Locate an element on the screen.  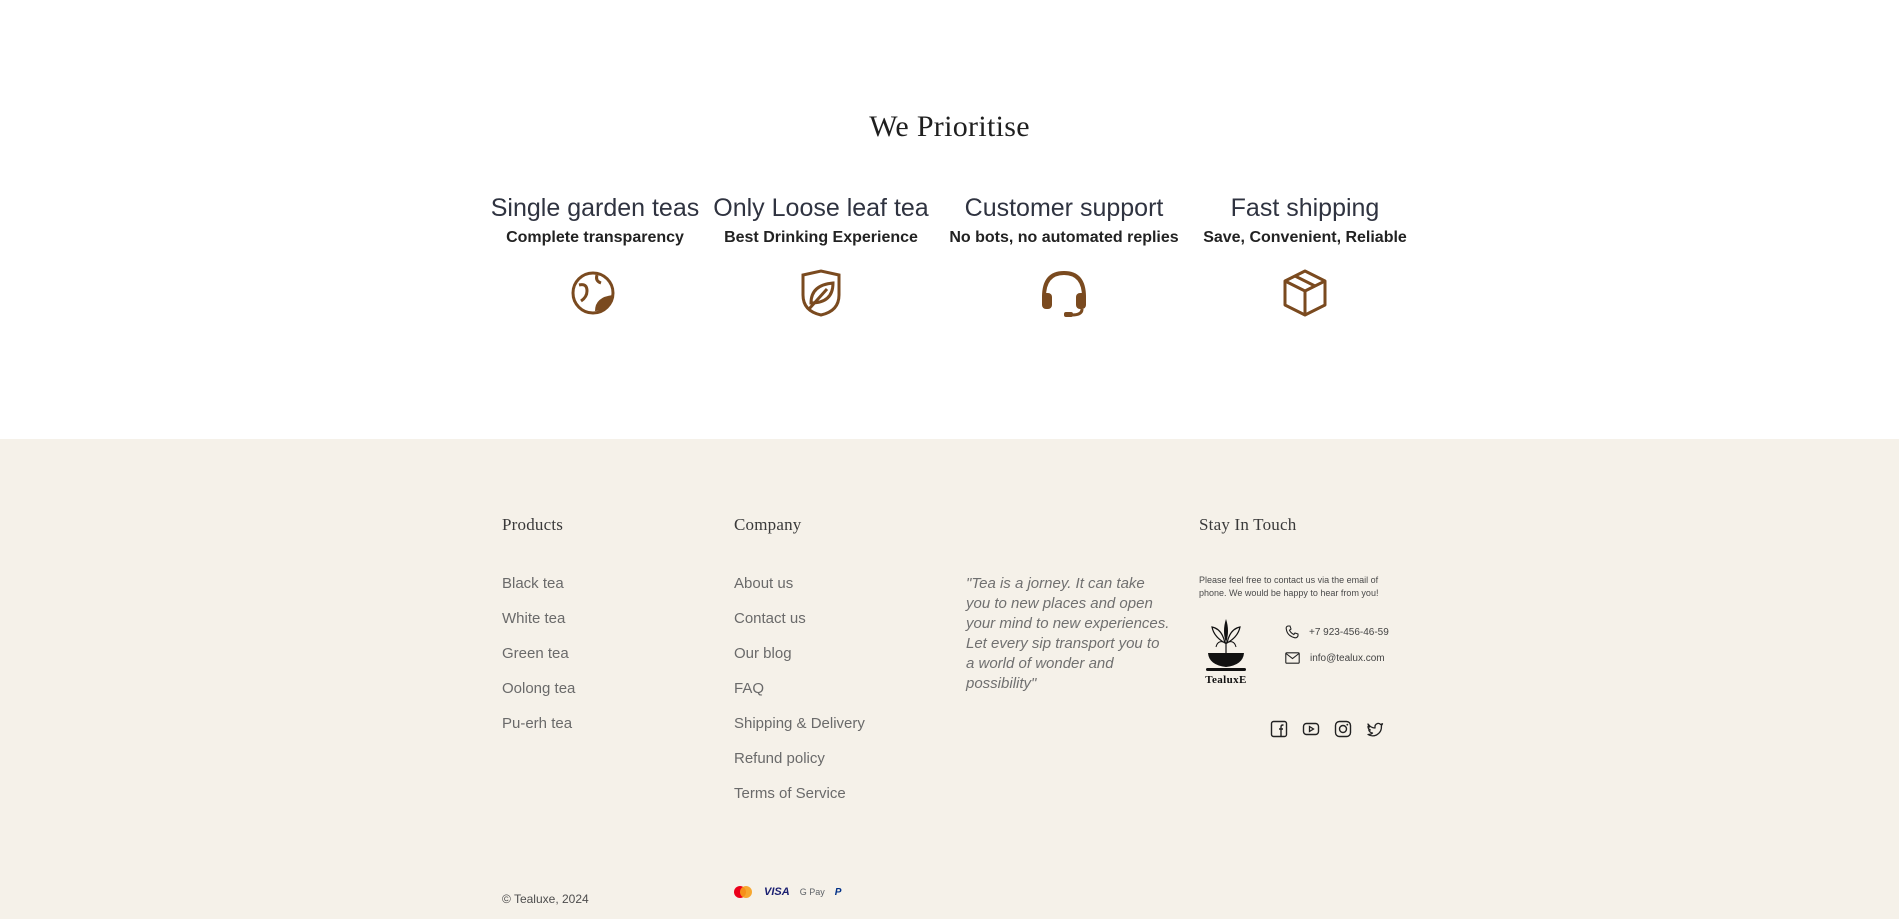
prioritise-title: We Prioritise is located at coordinates (949, 126).